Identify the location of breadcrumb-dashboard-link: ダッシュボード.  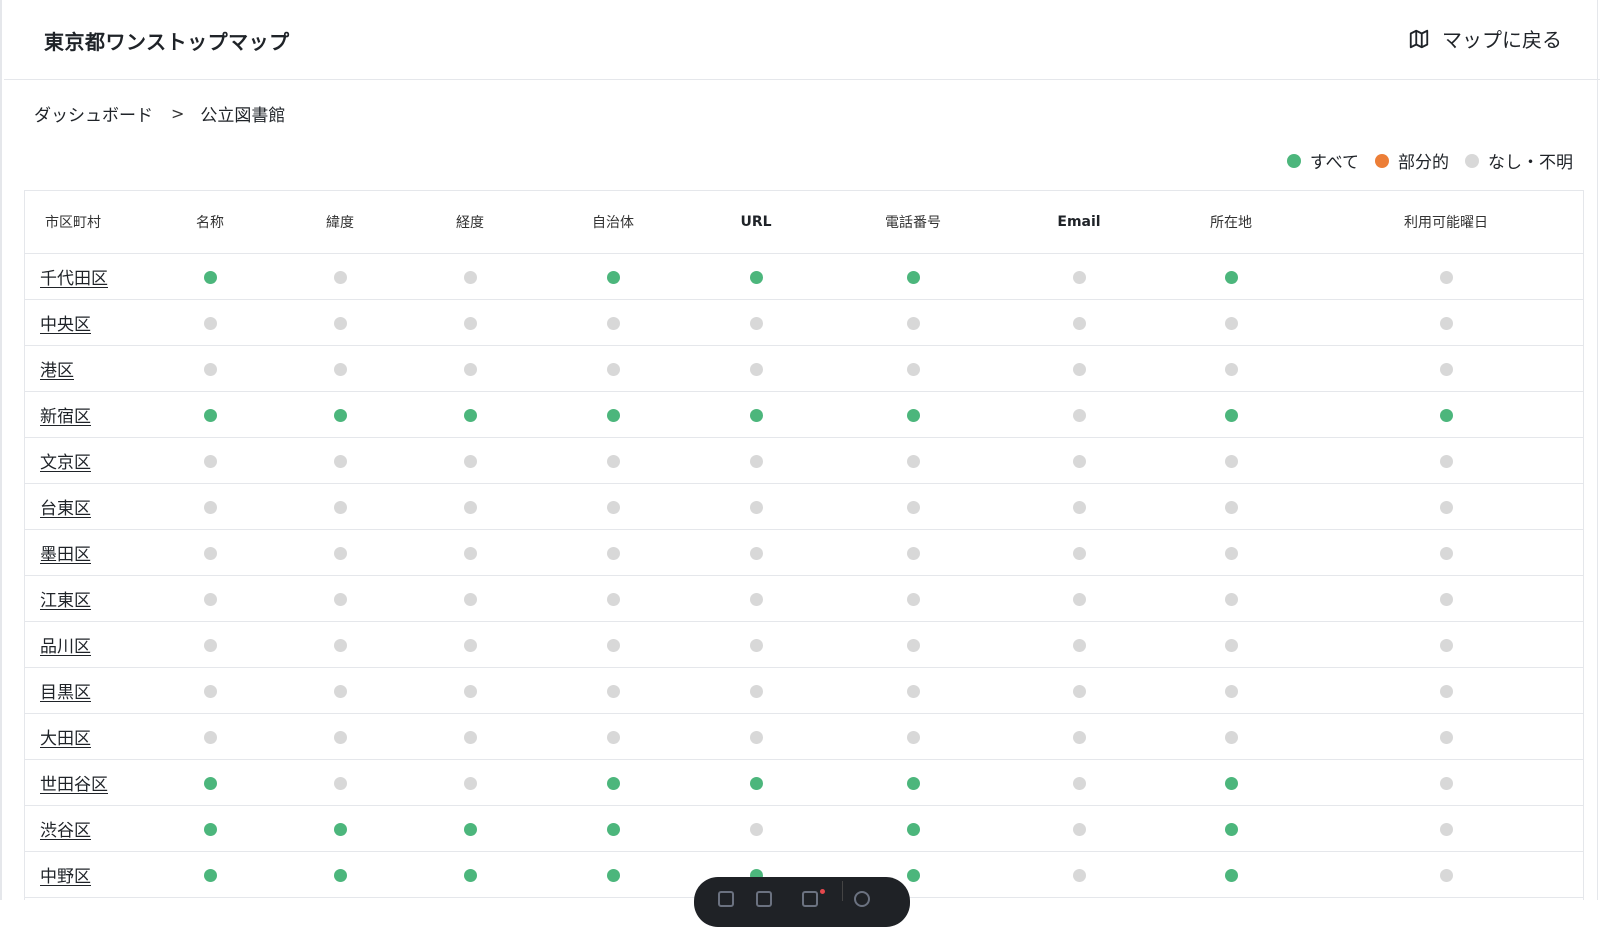
(93, 113).